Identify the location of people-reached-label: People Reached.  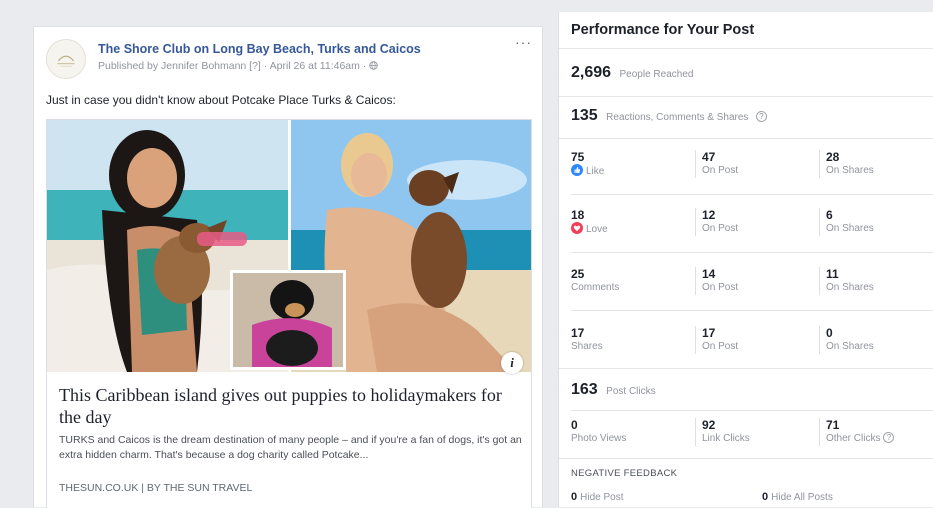
(656, 74).